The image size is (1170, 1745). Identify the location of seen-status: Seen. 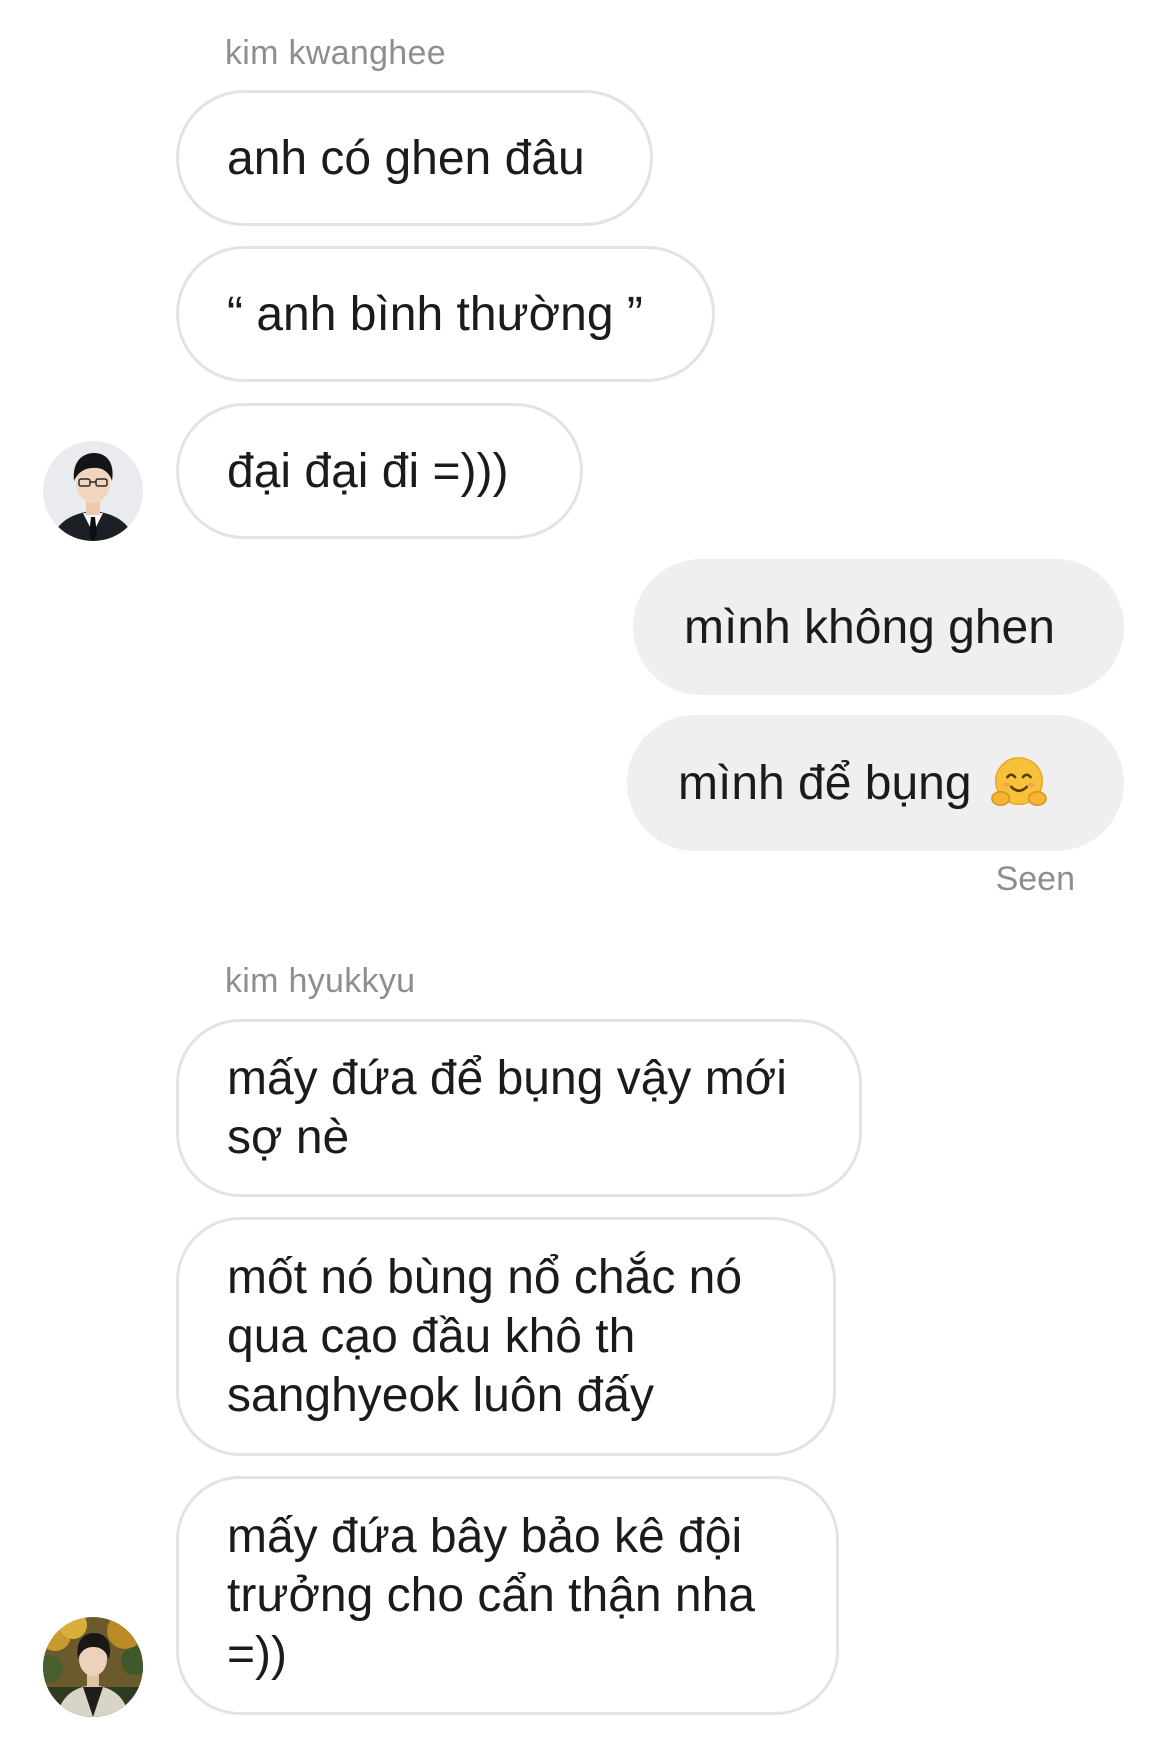
(1035, 879).